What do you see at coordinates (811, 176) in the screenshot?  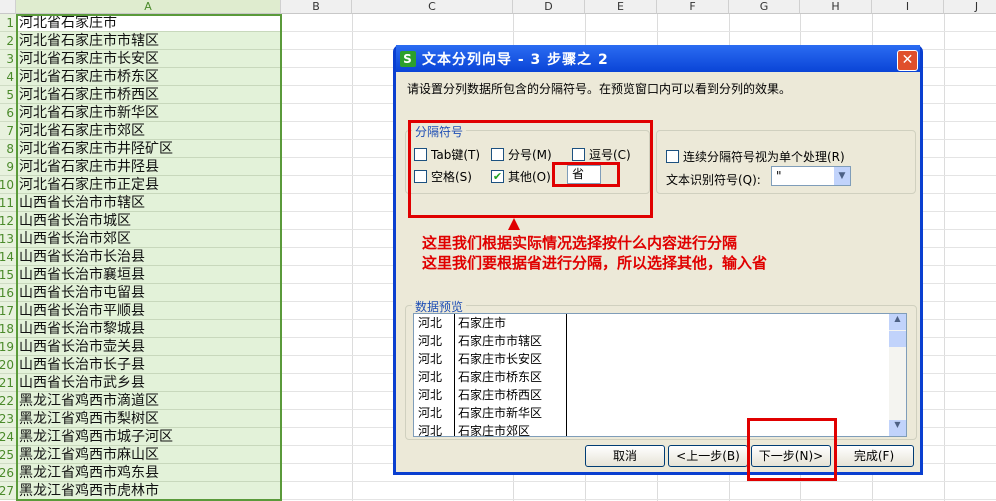 I see `qualifier-select: " ▼` at bounding box center [811, 176].